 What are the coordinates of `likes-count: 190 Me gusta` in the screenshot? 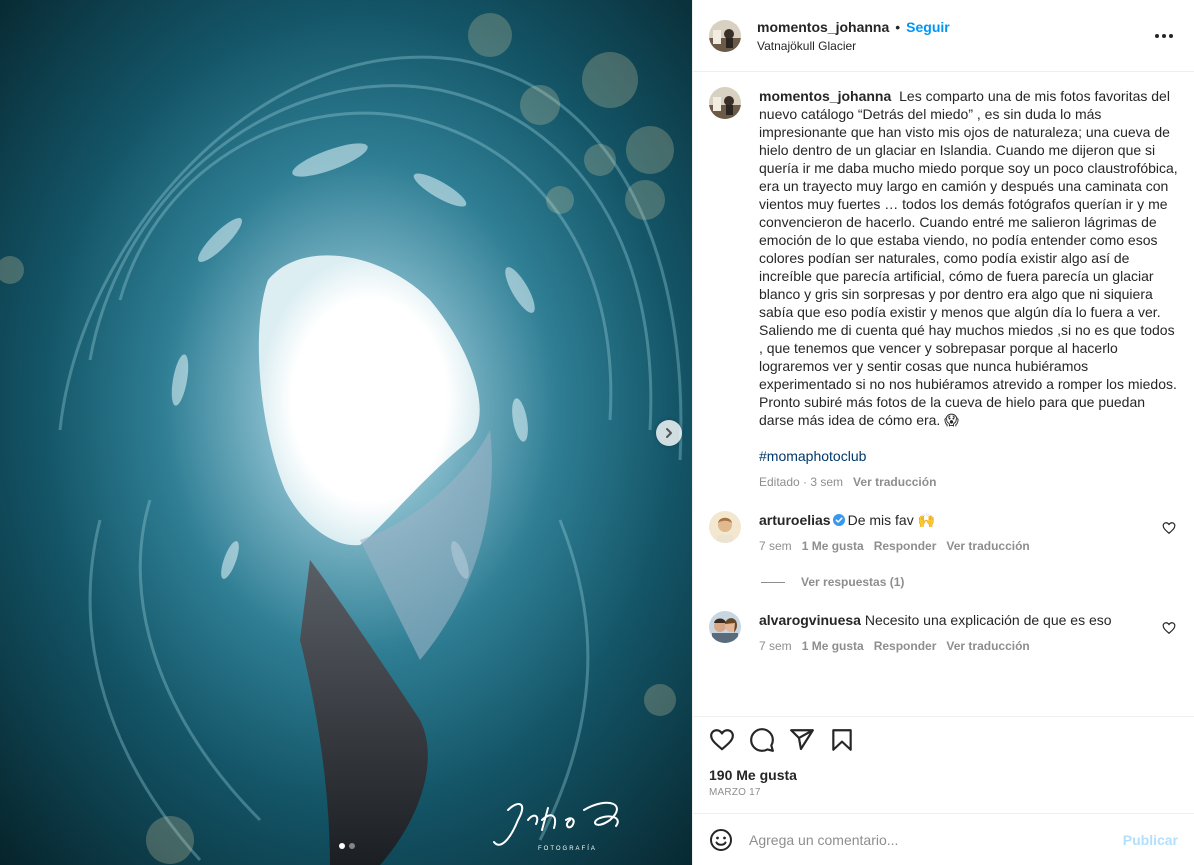 It's located at (943, 775).